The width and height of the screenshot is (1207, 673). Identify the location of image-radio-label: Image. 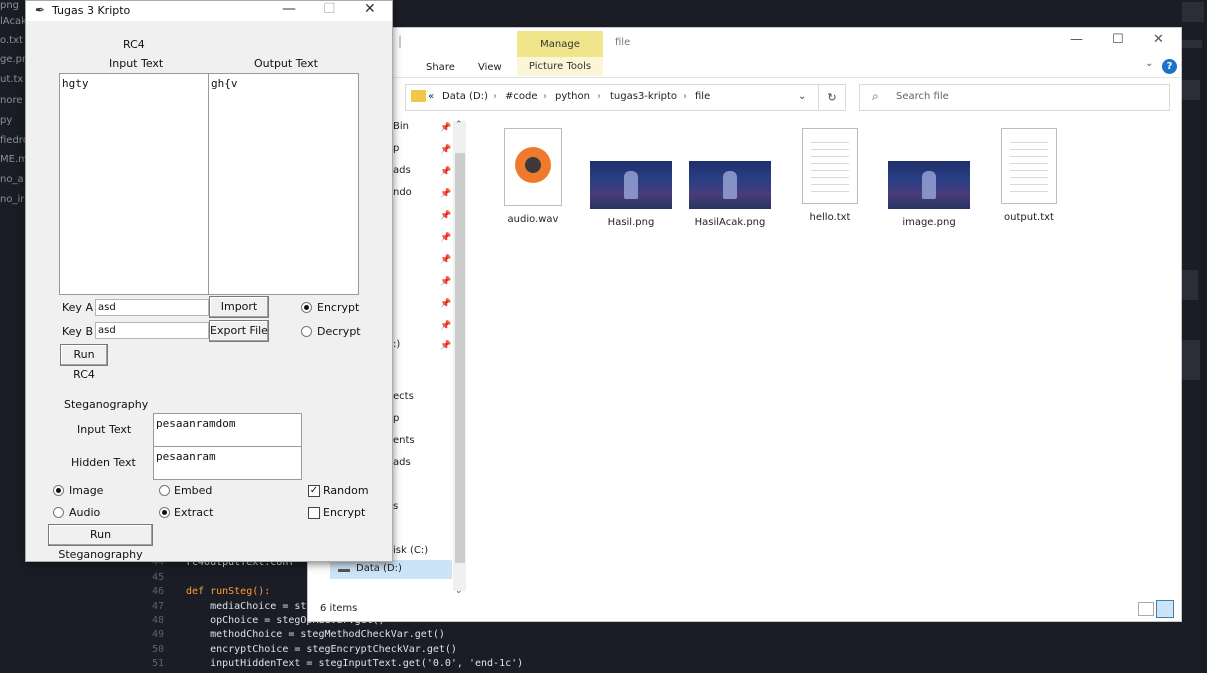
(86, 490).